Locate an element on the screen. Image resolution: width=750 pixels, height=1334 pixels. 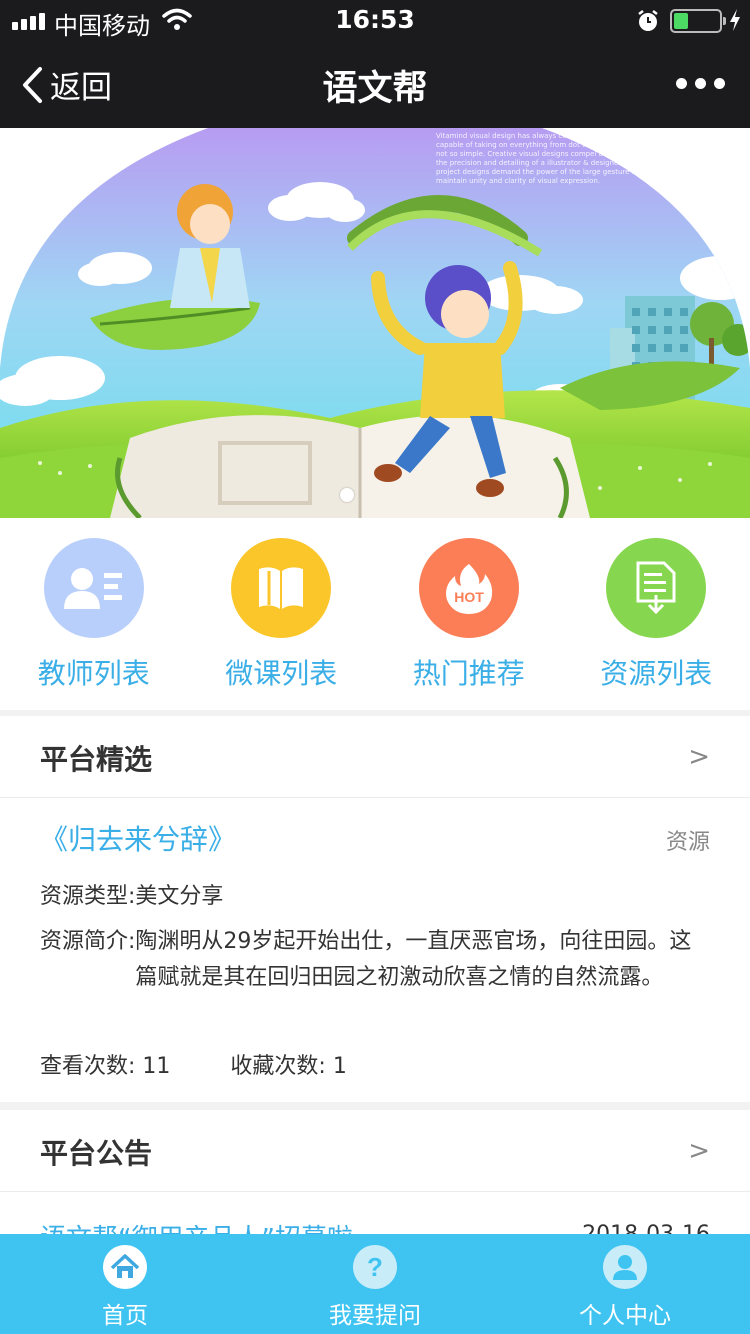
more-button is located at coordinates (700, 83).